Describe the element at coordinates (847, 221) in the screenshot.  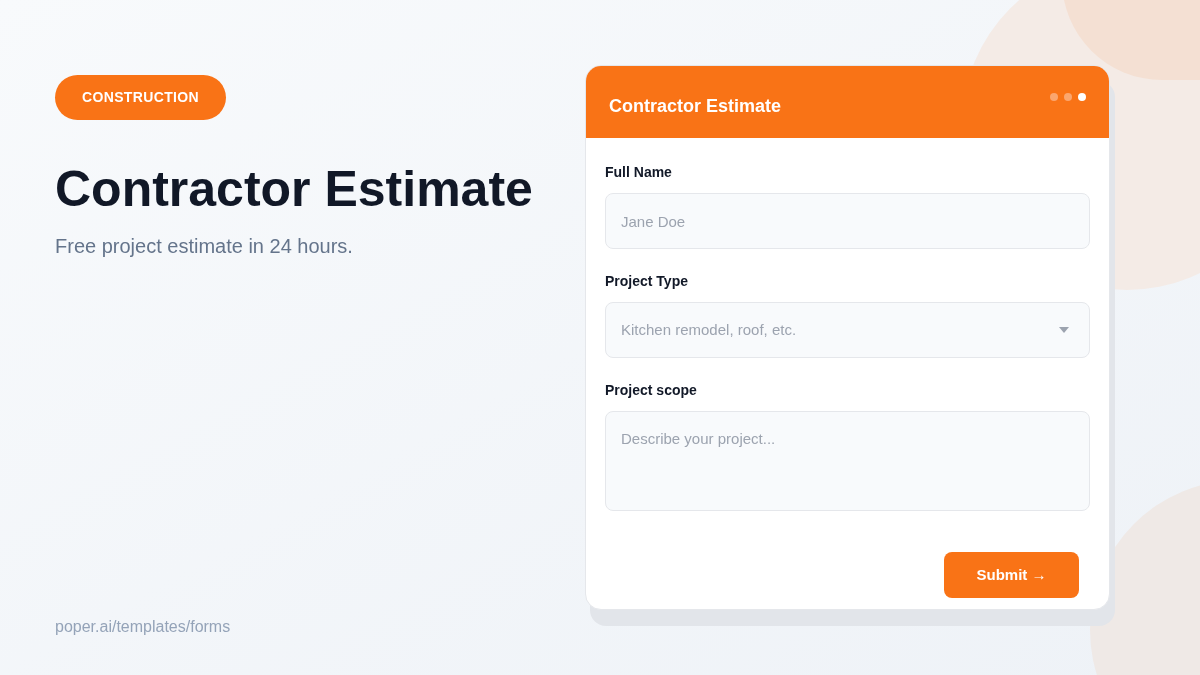
I see `name-input: Jane Doe` at that location.